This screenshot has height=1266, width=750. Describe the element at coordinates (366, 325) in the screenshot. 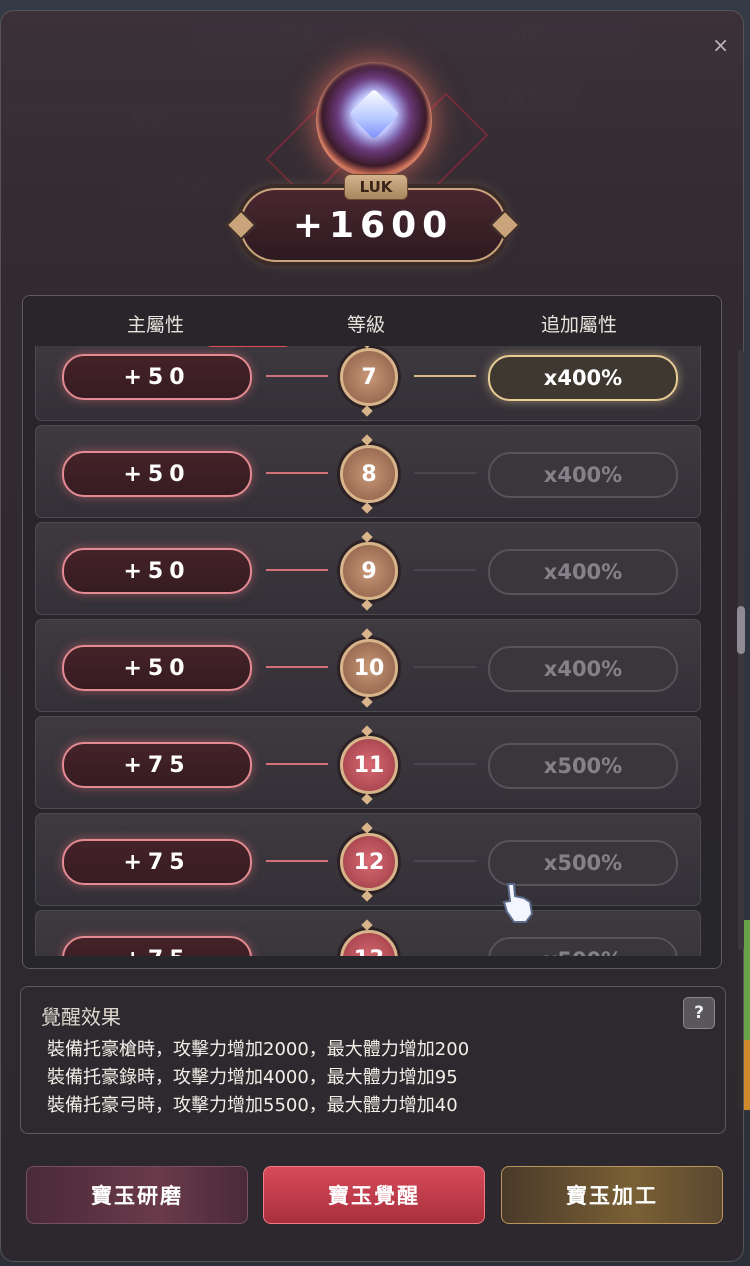

I see `column-level: 等級` at that location.